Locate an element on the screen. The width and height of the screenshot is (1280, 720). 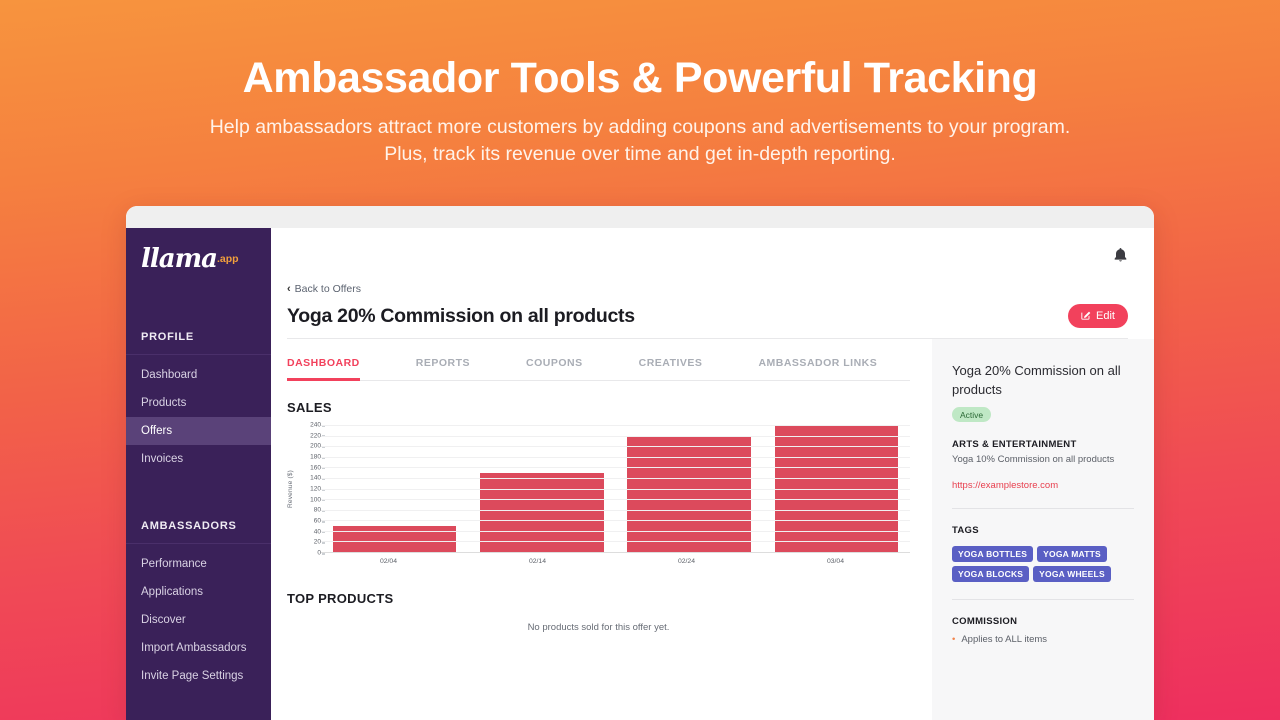
logo-suffix: .app is located at coordinates (227, 259).